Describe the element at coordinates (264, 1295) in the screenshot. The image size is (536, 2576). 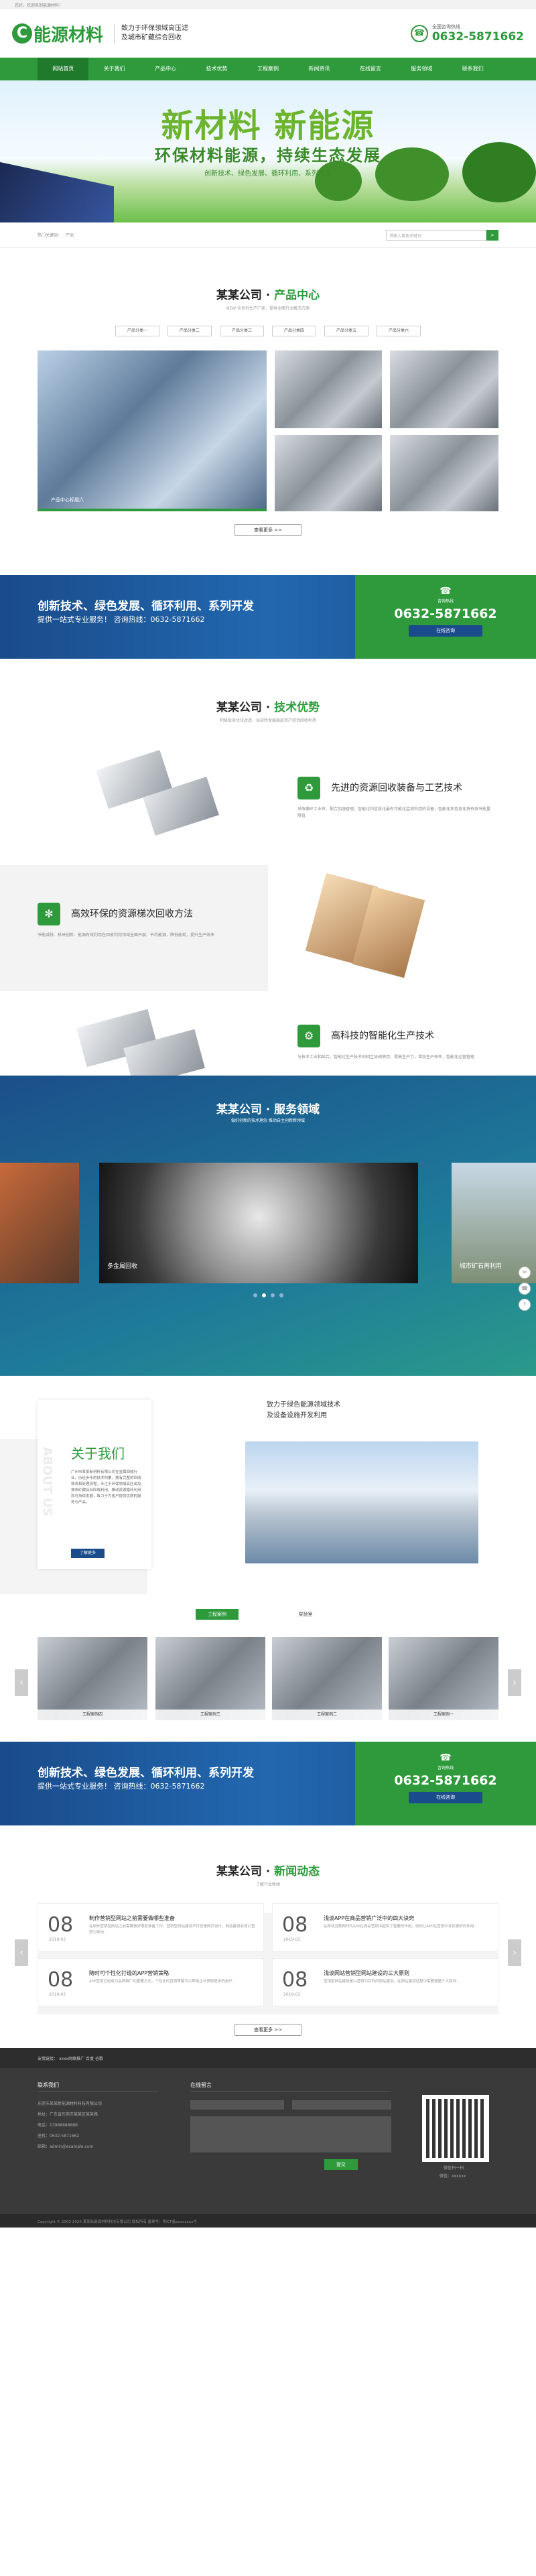
I see `carousel-dot-active` at that location.